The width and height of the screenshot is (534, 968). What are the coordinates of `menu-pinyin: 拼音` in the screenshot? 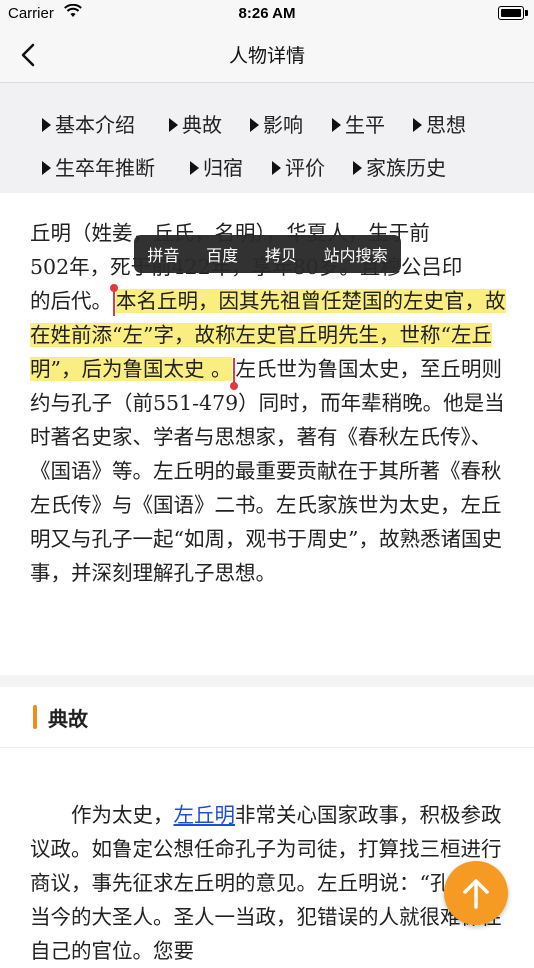 It's located at (163, 254).